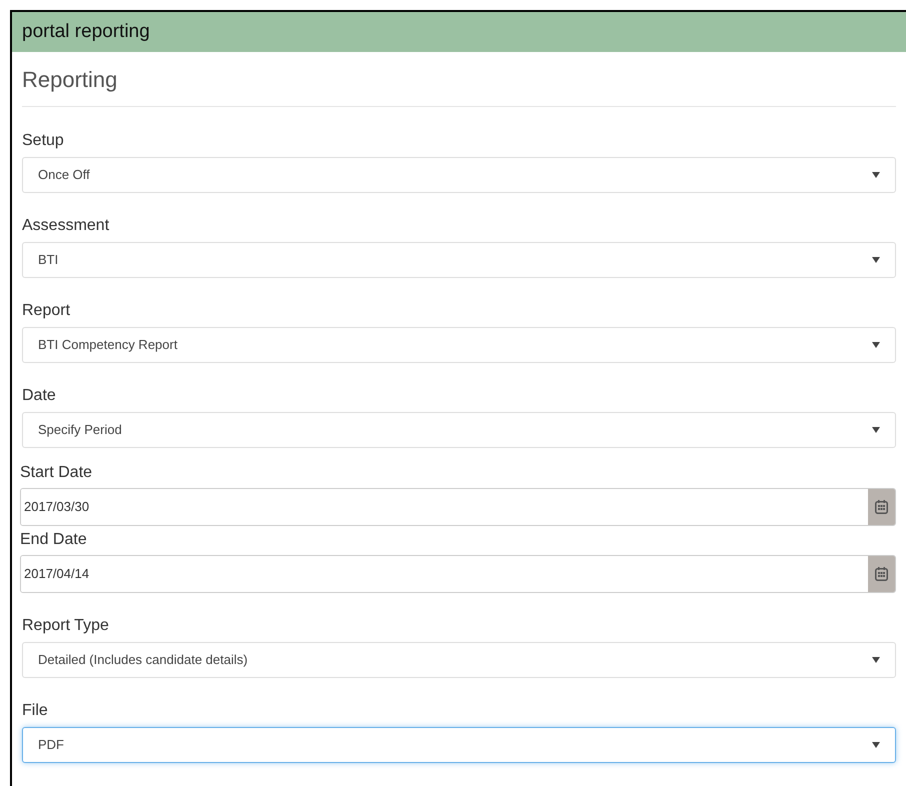 This screenshot has width=906, height=786. I want to click on field-label: Setup, so click(43, 141).